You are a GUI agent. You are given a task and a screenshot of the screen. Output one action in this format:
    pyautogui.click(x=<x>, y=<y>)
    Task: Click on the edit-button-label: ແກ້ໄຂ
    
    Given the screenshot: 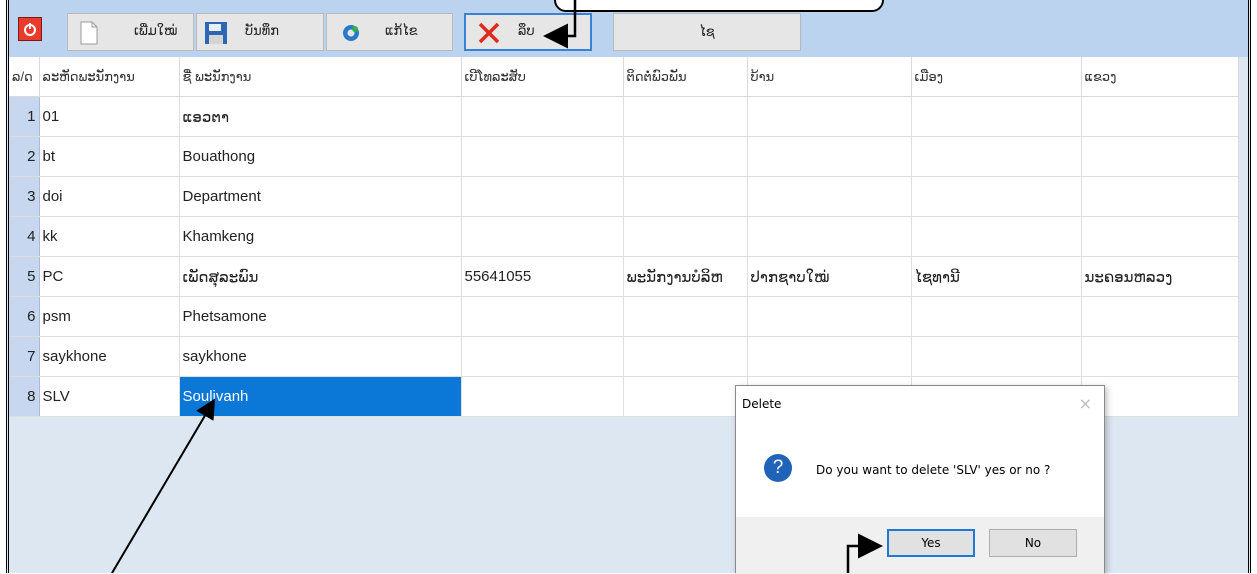 What is the action you would take?
    pyautogui.click(x=401, y=31)
    